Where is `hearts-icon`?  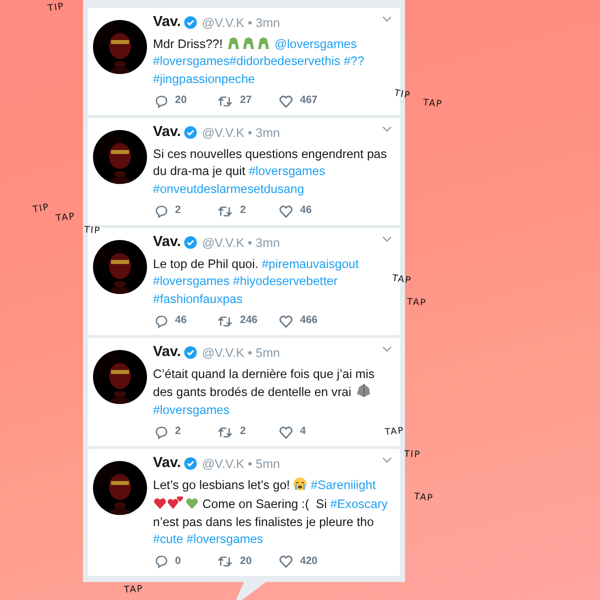 hearts-icon is located at coordinates (176, 502).